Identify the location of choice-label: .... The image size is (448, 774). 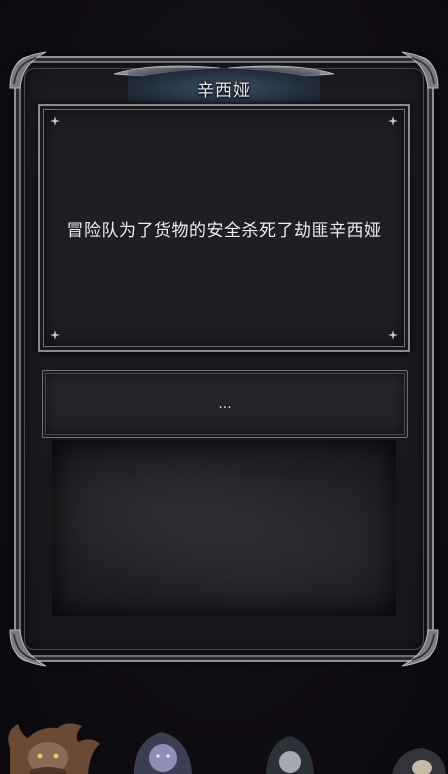
(225, 404).